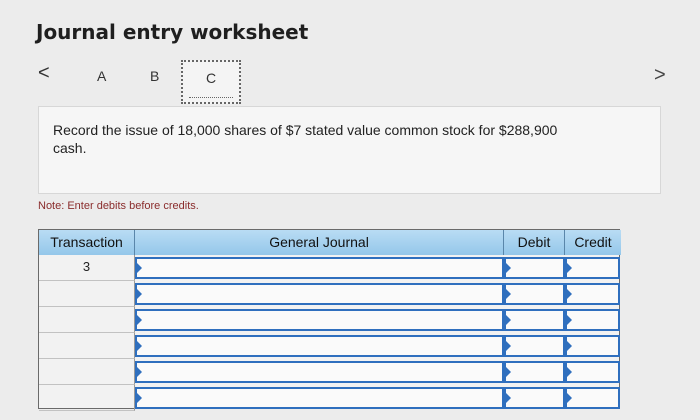  Describe the element at coordinates (593, 242) in the screenshot. I see `col-credit: Credit` at that location.